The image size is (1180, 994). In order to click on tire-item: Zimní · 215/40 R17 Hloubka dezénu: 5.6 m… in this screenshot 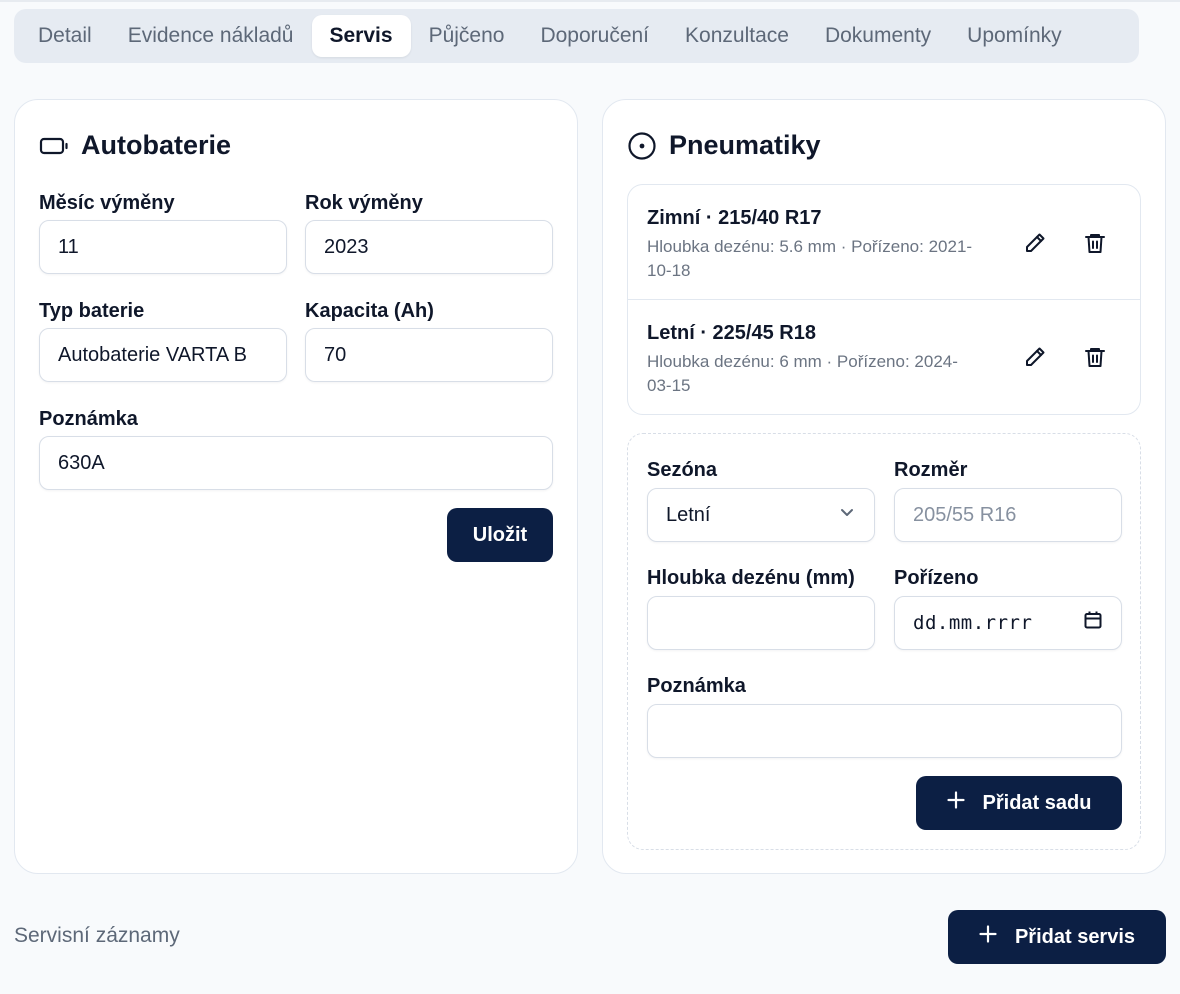, I will do `click(884, 242)`.